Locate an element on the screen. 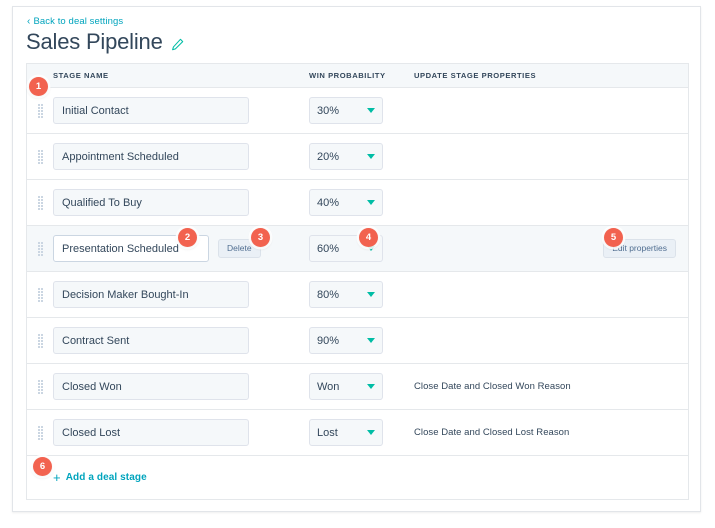 Image resolution: width=715 pixels, height=528 pixels. page-title-row: Sales Pipeline is located at coordinates (105, 41).